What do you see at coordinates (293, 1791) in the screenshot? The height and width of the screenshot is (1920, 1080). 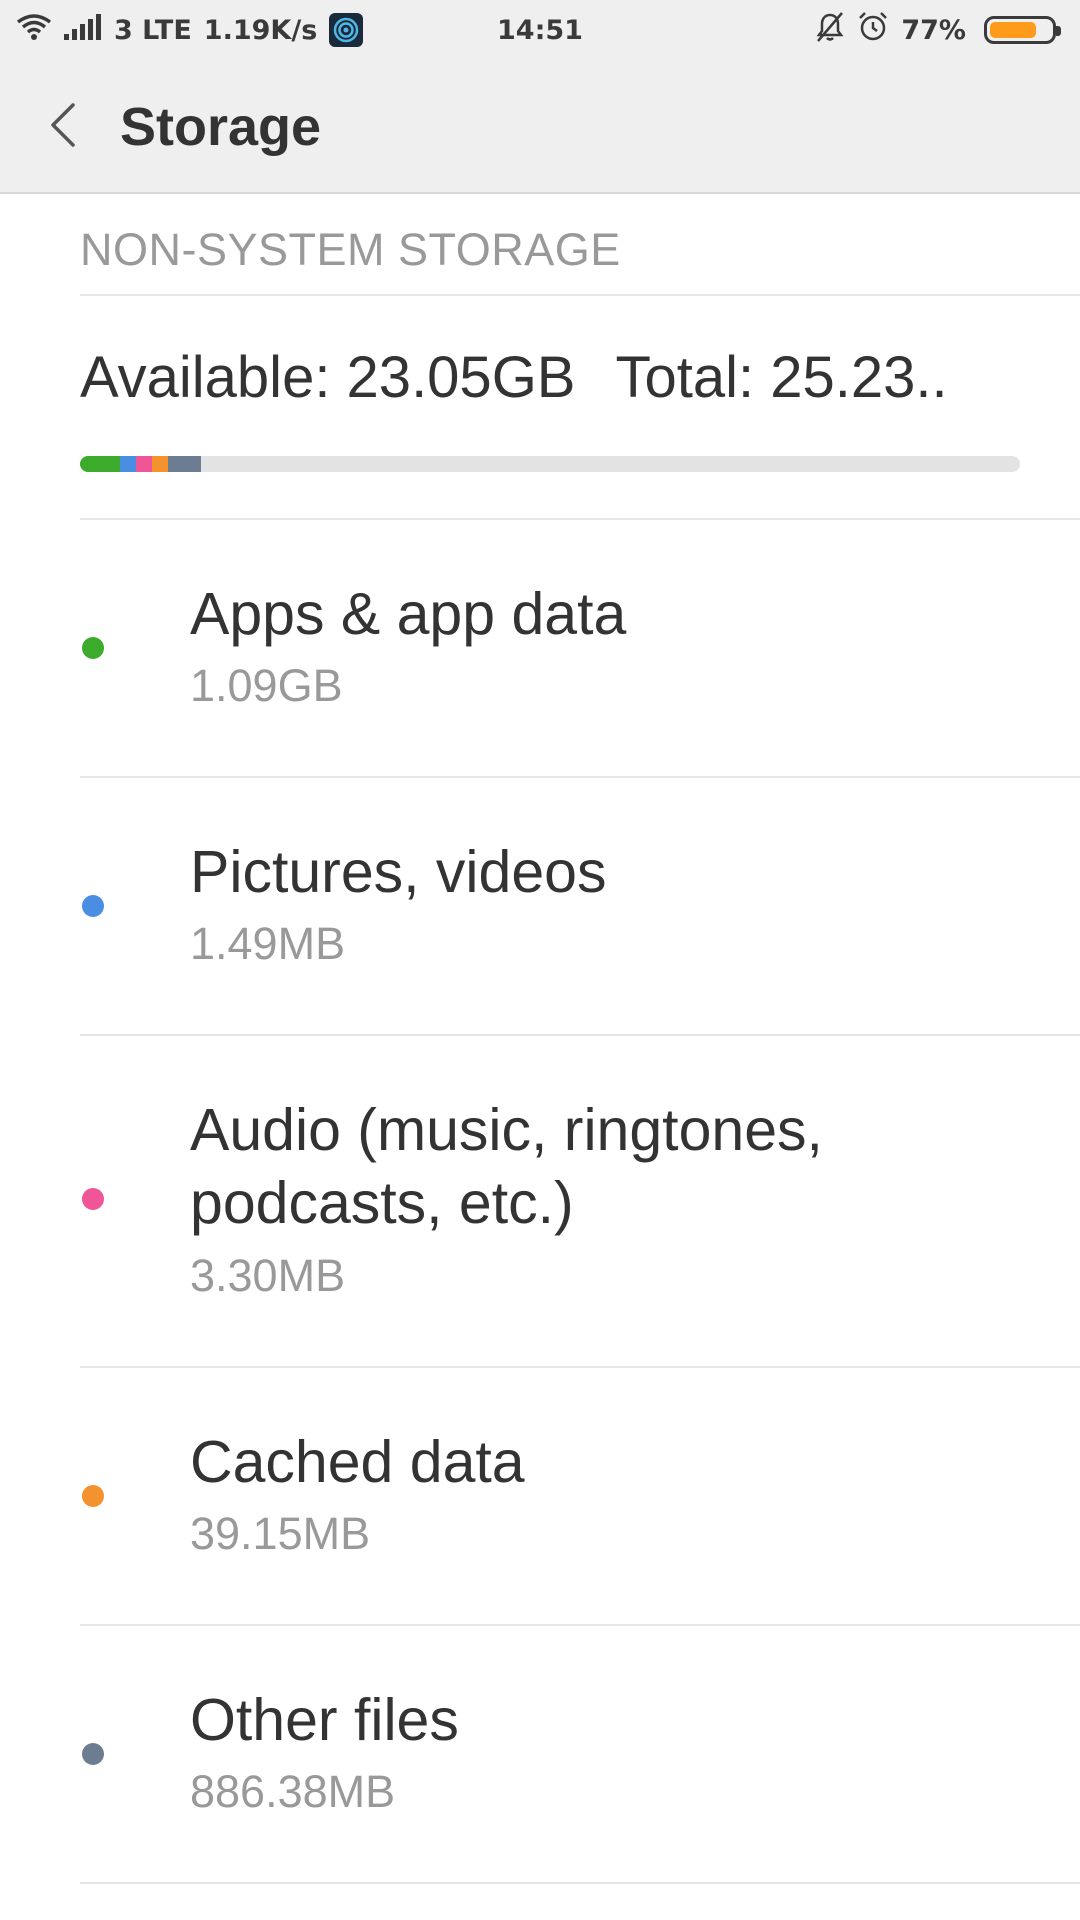 I see `category-size: 886.38MB` at bounding box center [293, 1791].